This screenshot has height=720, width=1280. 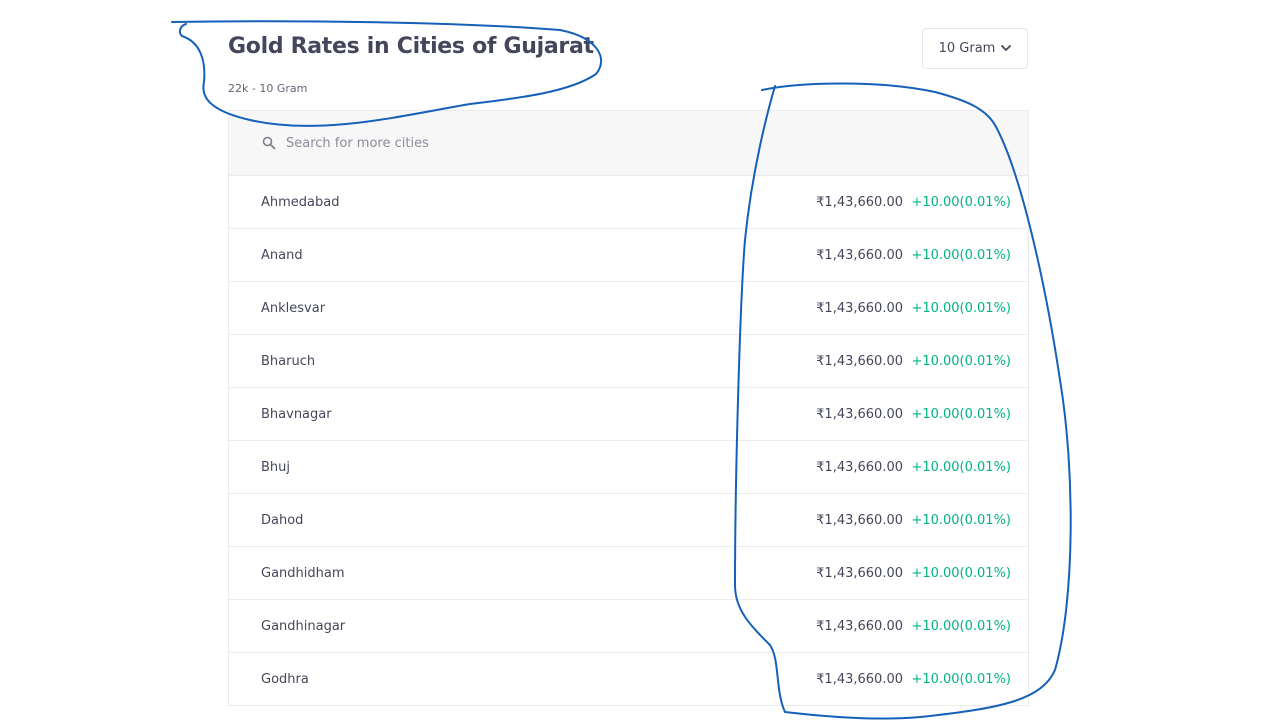 I want to click on table-row: Anklesvar ₹1,43,660.00 +10.00(0.01%), so click(x=628, y=308).